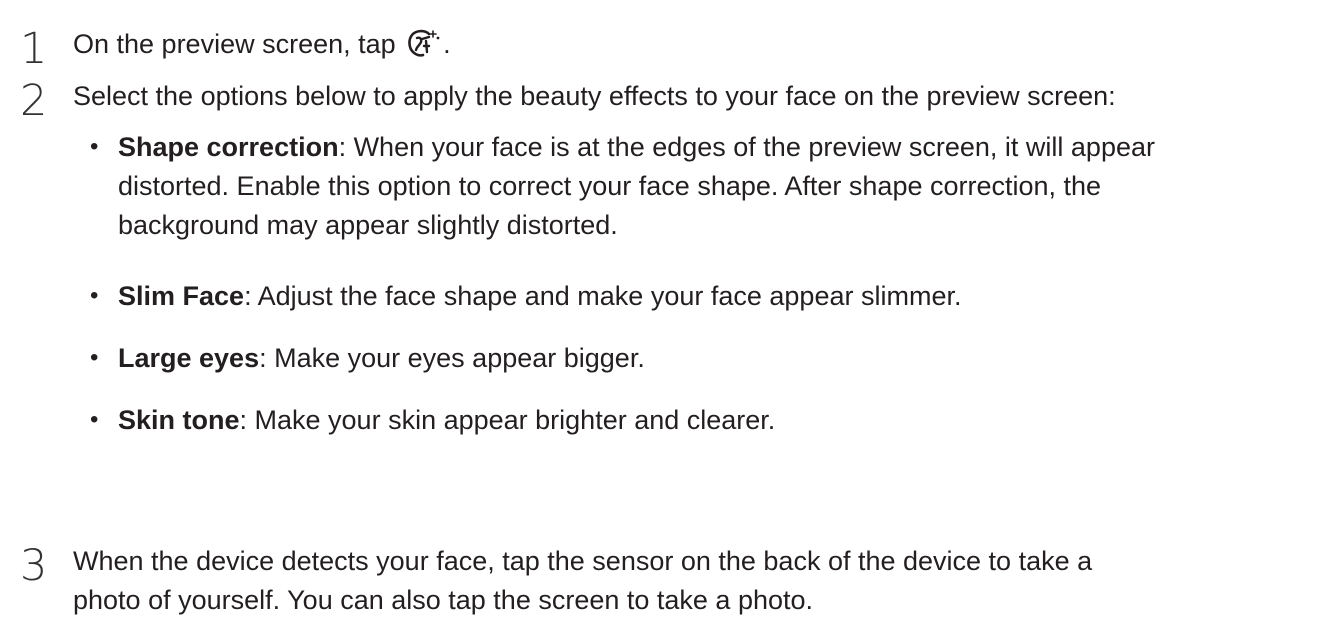  Describe the element at coordinates (179, 420) in the screenshot. I see `option-term: Skin tone` at that location.